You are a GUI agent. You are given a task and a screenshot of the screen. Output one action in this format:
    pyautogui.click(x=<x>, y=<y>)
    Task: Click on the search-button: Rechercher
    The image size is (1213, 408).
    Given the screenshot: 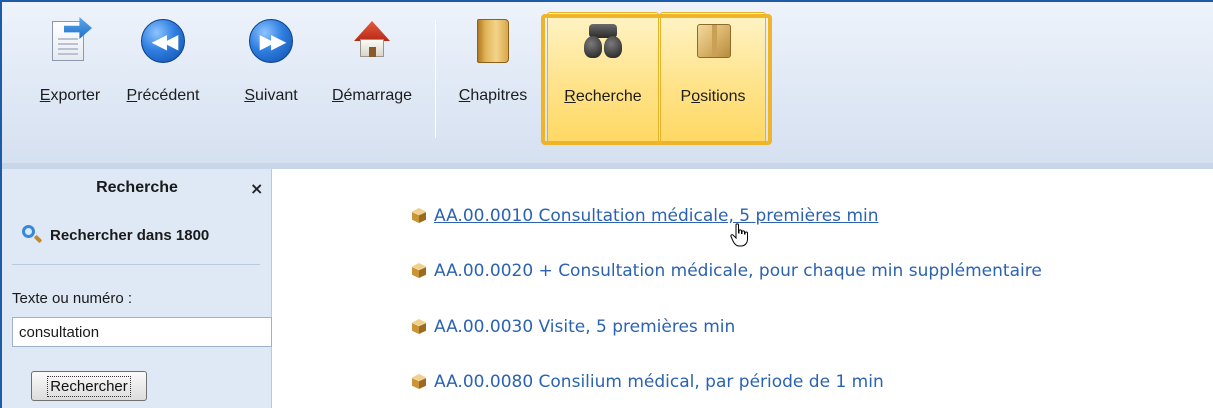 What is the action you would take?
    pyautogui.click(x=89, y=386)
    